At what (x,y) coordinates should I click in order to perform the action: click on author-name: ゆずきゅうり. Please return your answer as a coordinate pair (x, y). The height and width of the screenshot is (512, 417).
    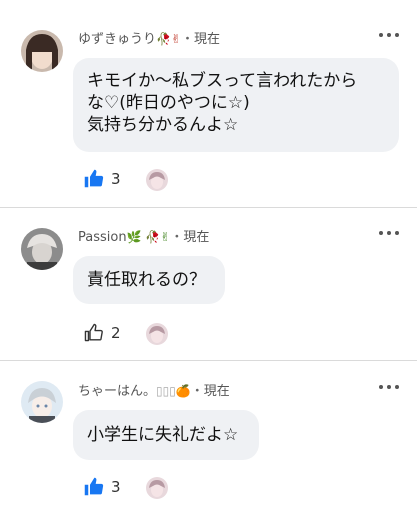
    Looking at the image, I should click on (117, 39).